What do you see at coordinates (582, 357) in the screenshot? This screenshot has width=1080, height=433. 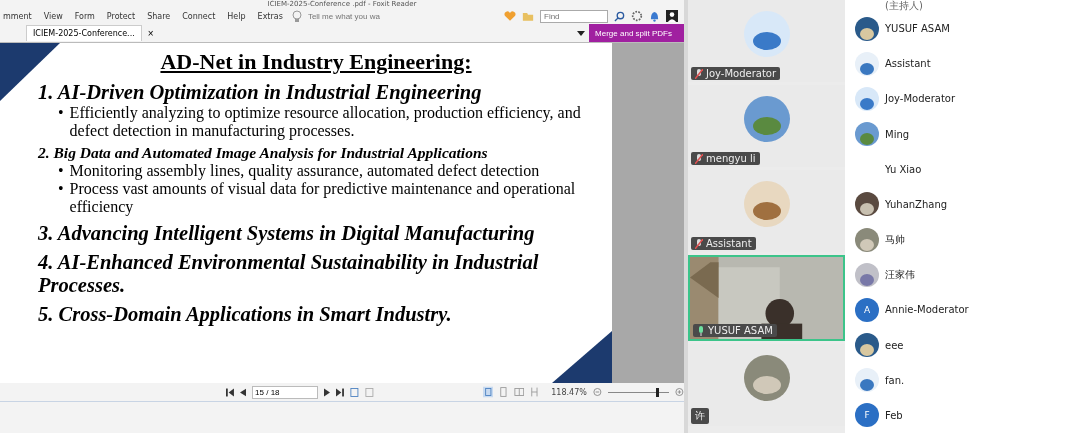 I see `corner-decoration` at bounding box center [582, 357].